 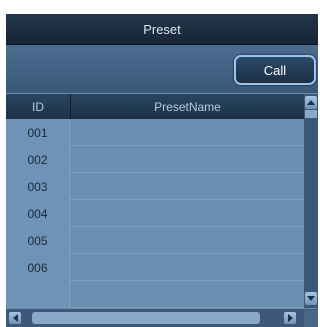 What do you see at coordinates (38, 240) in the screenshot?
I see `cell-id: 005` at bounding box center [38, 240].